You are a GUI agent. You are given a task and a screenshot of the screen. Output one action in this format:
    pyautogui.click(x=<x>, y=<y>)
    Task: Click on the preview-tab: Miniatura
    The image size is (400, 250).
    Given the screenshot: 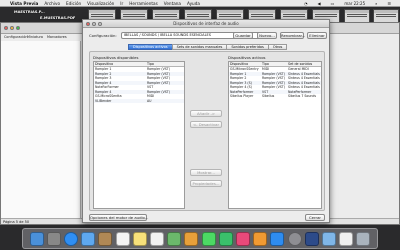 What is the action you would take?
    pyautogui.click(x=35, y=37)
    